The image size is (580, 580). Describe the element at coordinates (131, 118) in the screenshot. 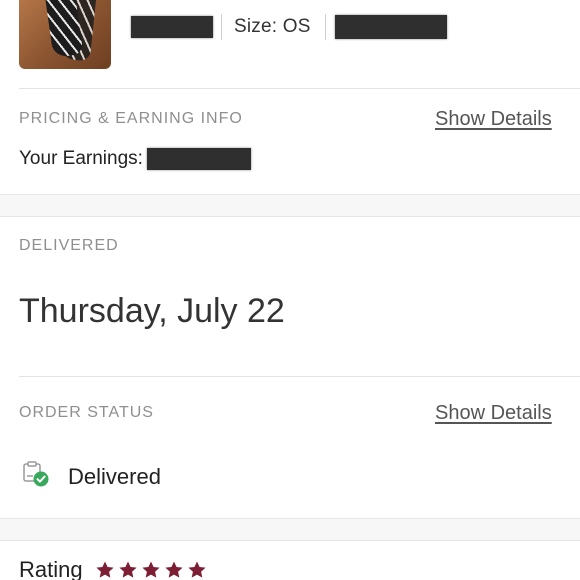

I see `pricing-section-label: PRICING & EARNING INFO` at that location.